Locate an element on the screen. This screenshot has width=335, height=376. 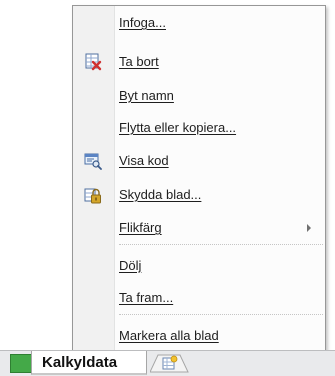
sheet-tab-label: Kalkyldata is located at coordinates (80, 362).